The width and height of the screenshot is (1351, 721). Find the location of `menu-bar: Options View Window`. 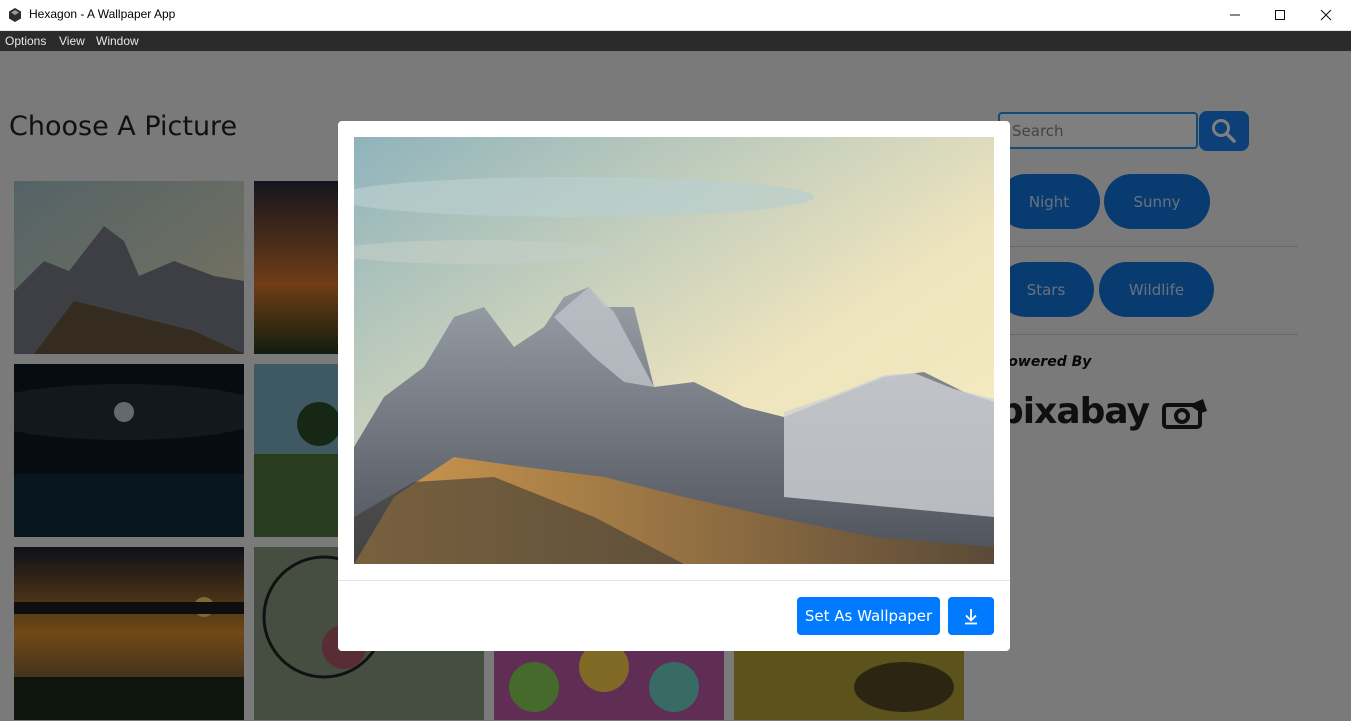

menu-bar: Options View Window is located at coordinates (675, 41).